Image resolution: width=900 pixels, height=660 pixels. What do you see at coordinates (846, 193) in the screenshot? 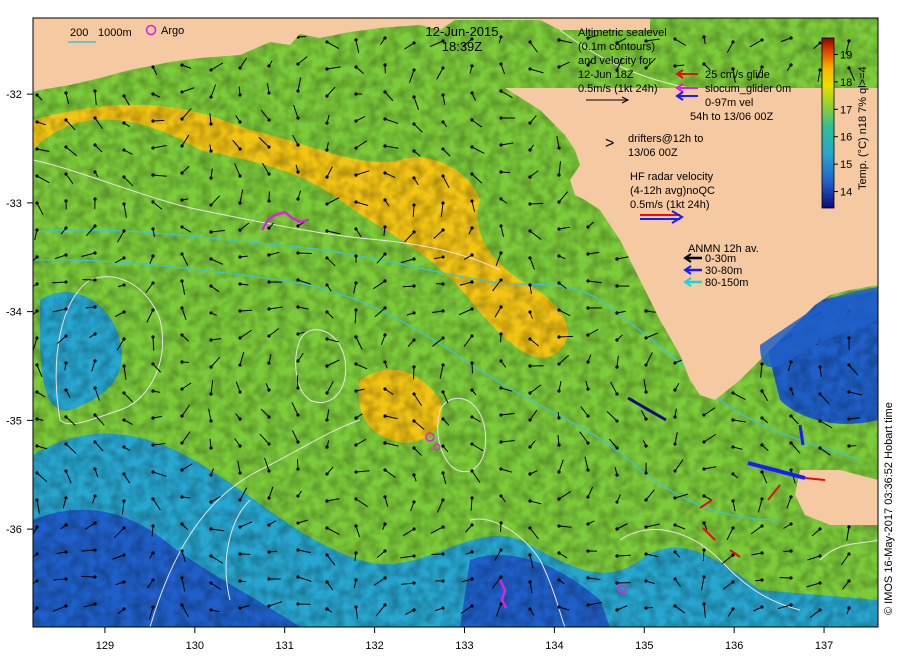
I see `colorbar-tick-label: 14` at bounding box center [846, 193].